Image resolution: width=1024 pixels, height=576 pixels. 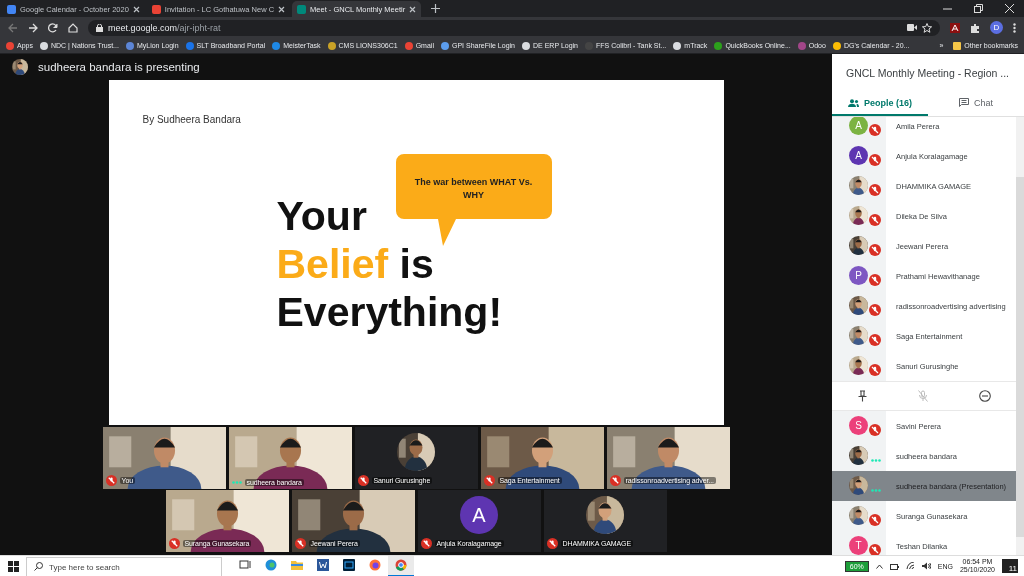 What do you see at coordinates (33, 27) in the screenshot?
I see `forward-icon` at bounding box center [33, 27].